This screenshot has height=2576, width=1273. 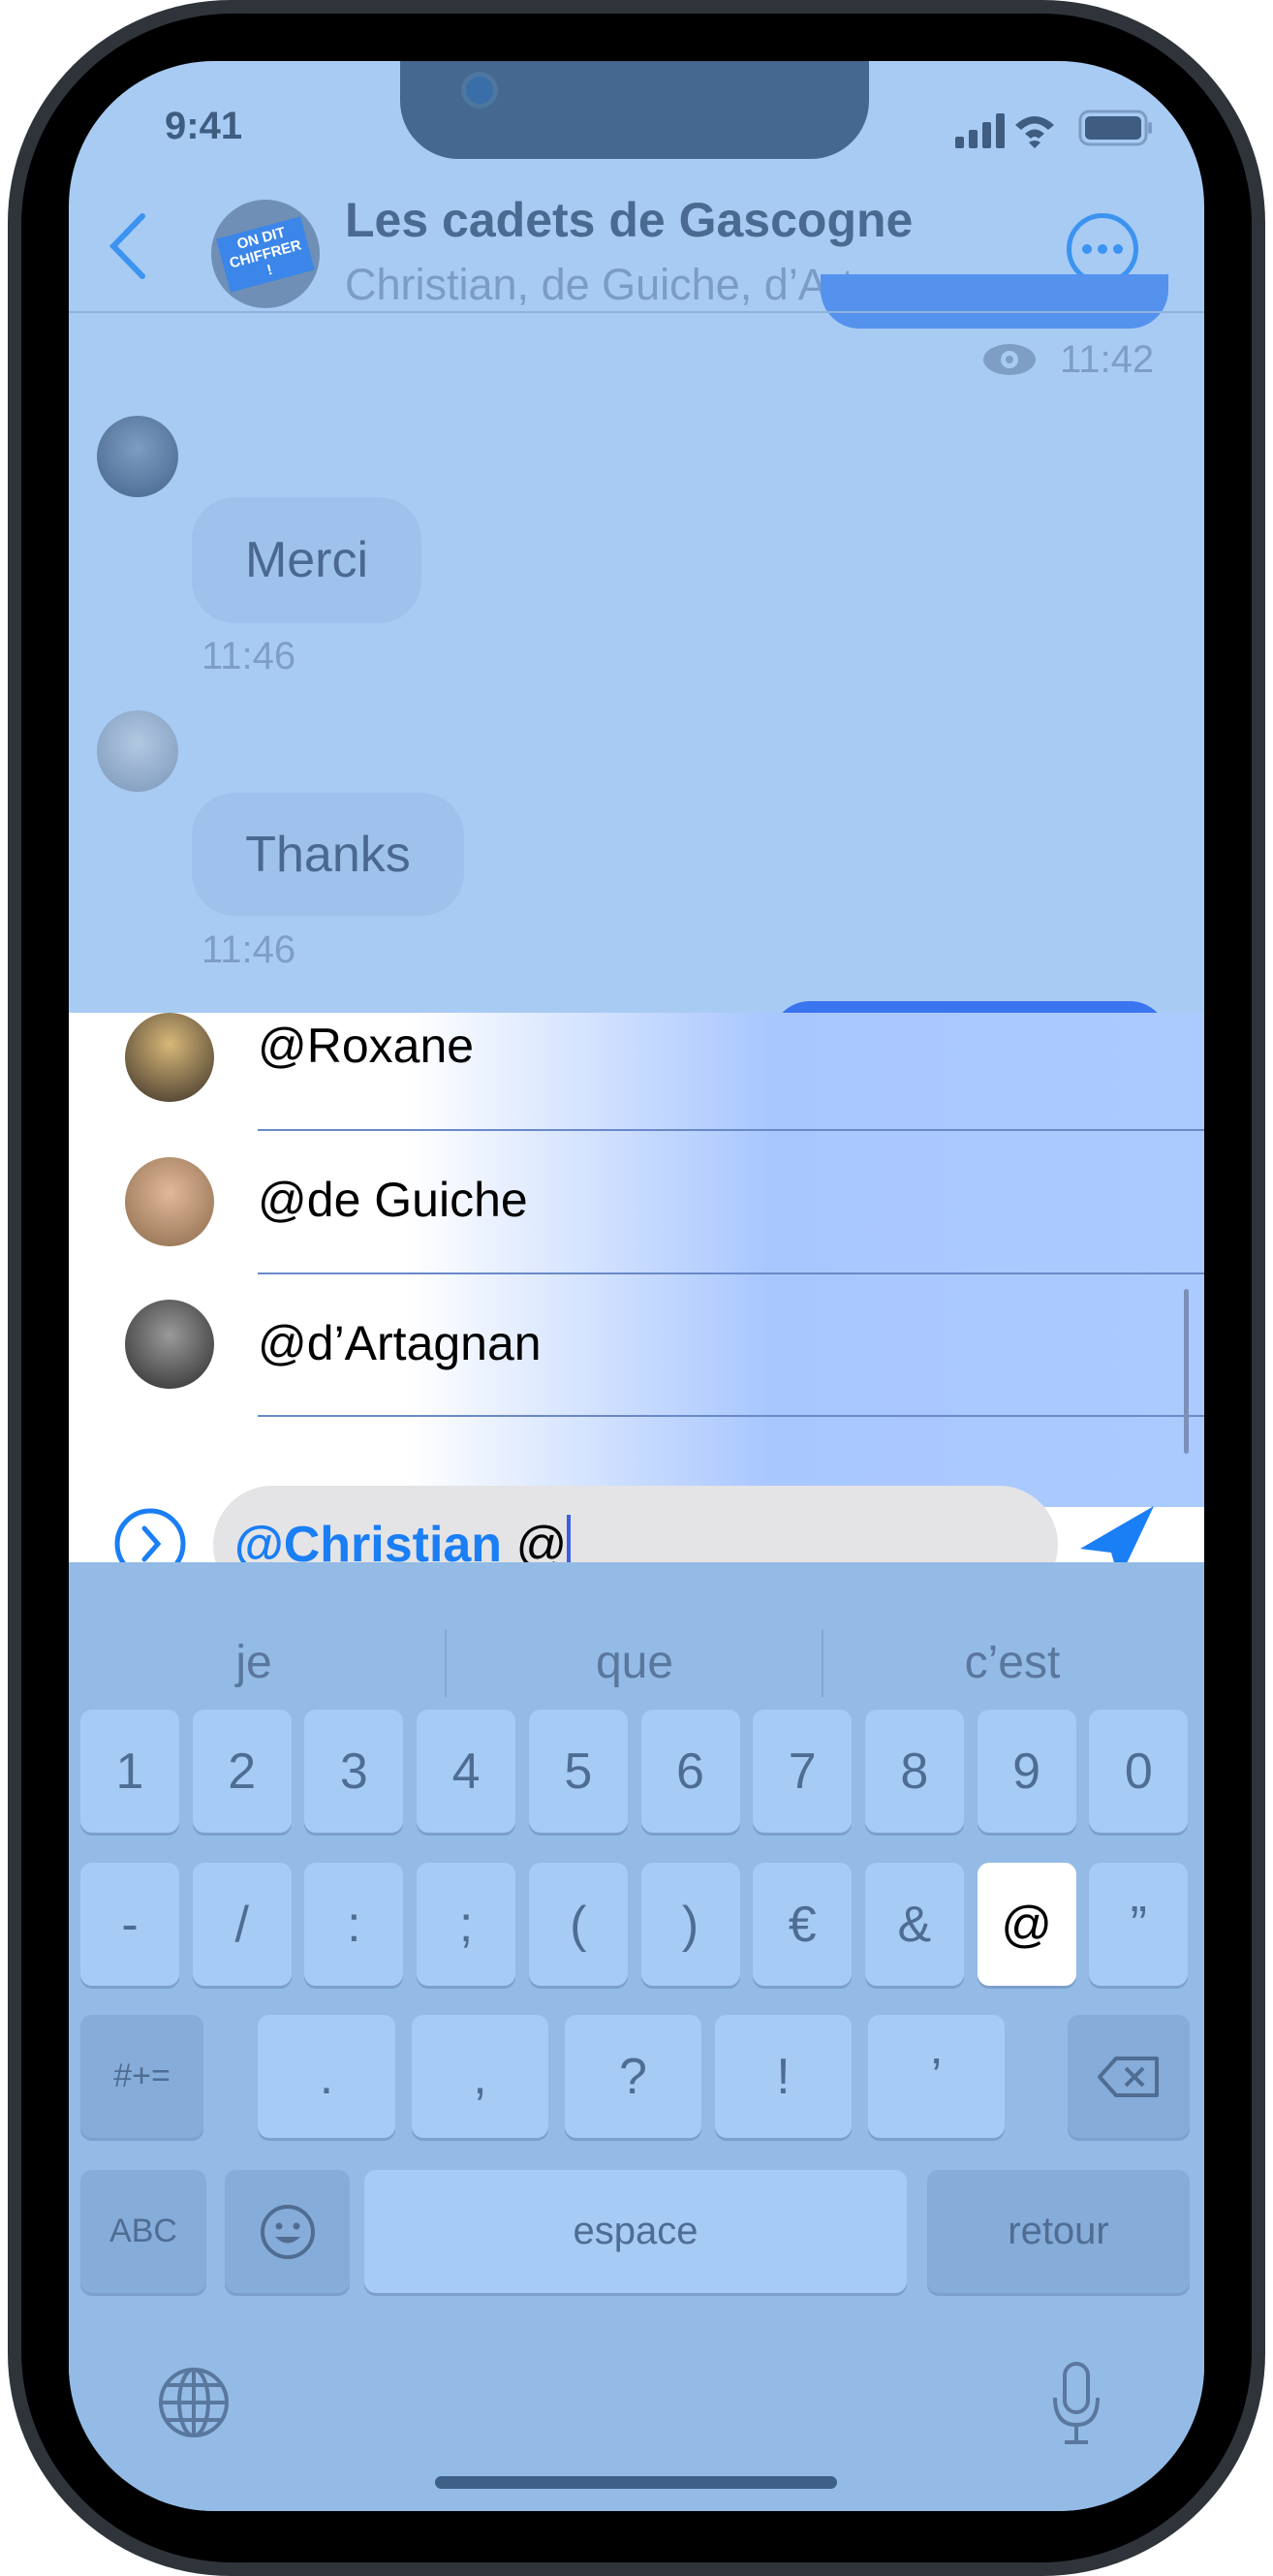 I want to click on key: 8, so click(x=914, y=1771).